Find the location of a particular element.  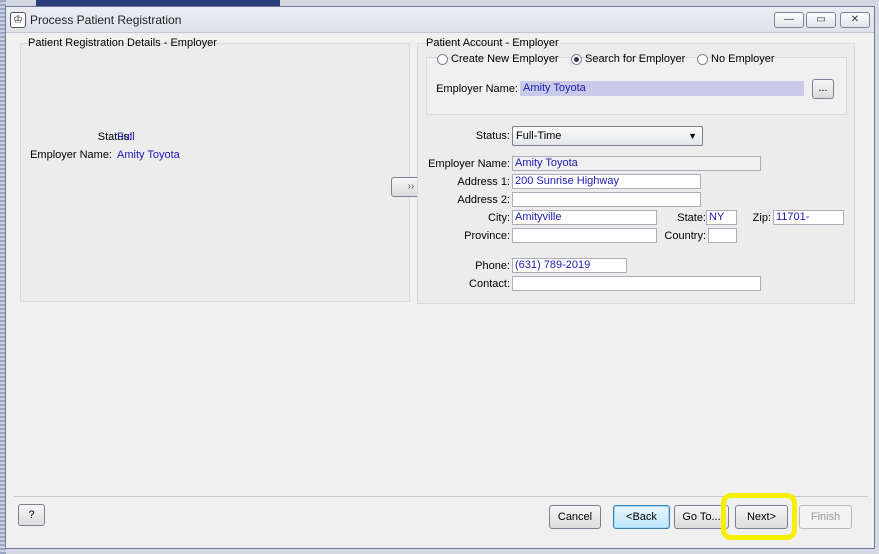

window-title: Process Patient Registration is located at coordinates (106, 20).